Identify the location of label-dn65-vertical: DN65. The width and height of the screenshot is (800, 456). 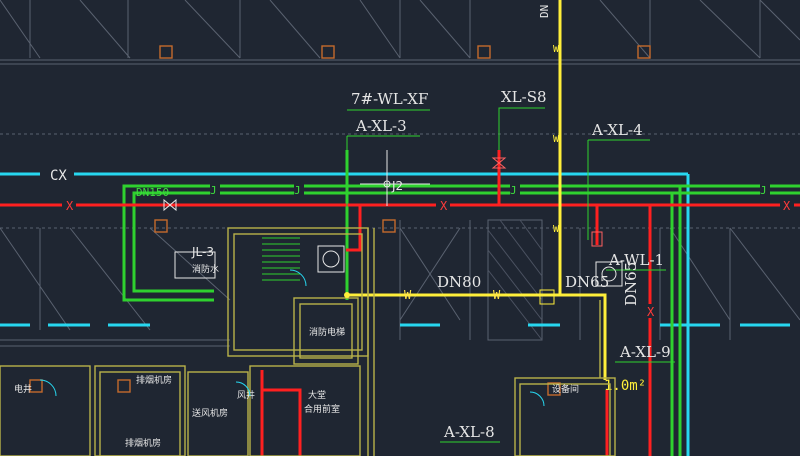
(631, 284).